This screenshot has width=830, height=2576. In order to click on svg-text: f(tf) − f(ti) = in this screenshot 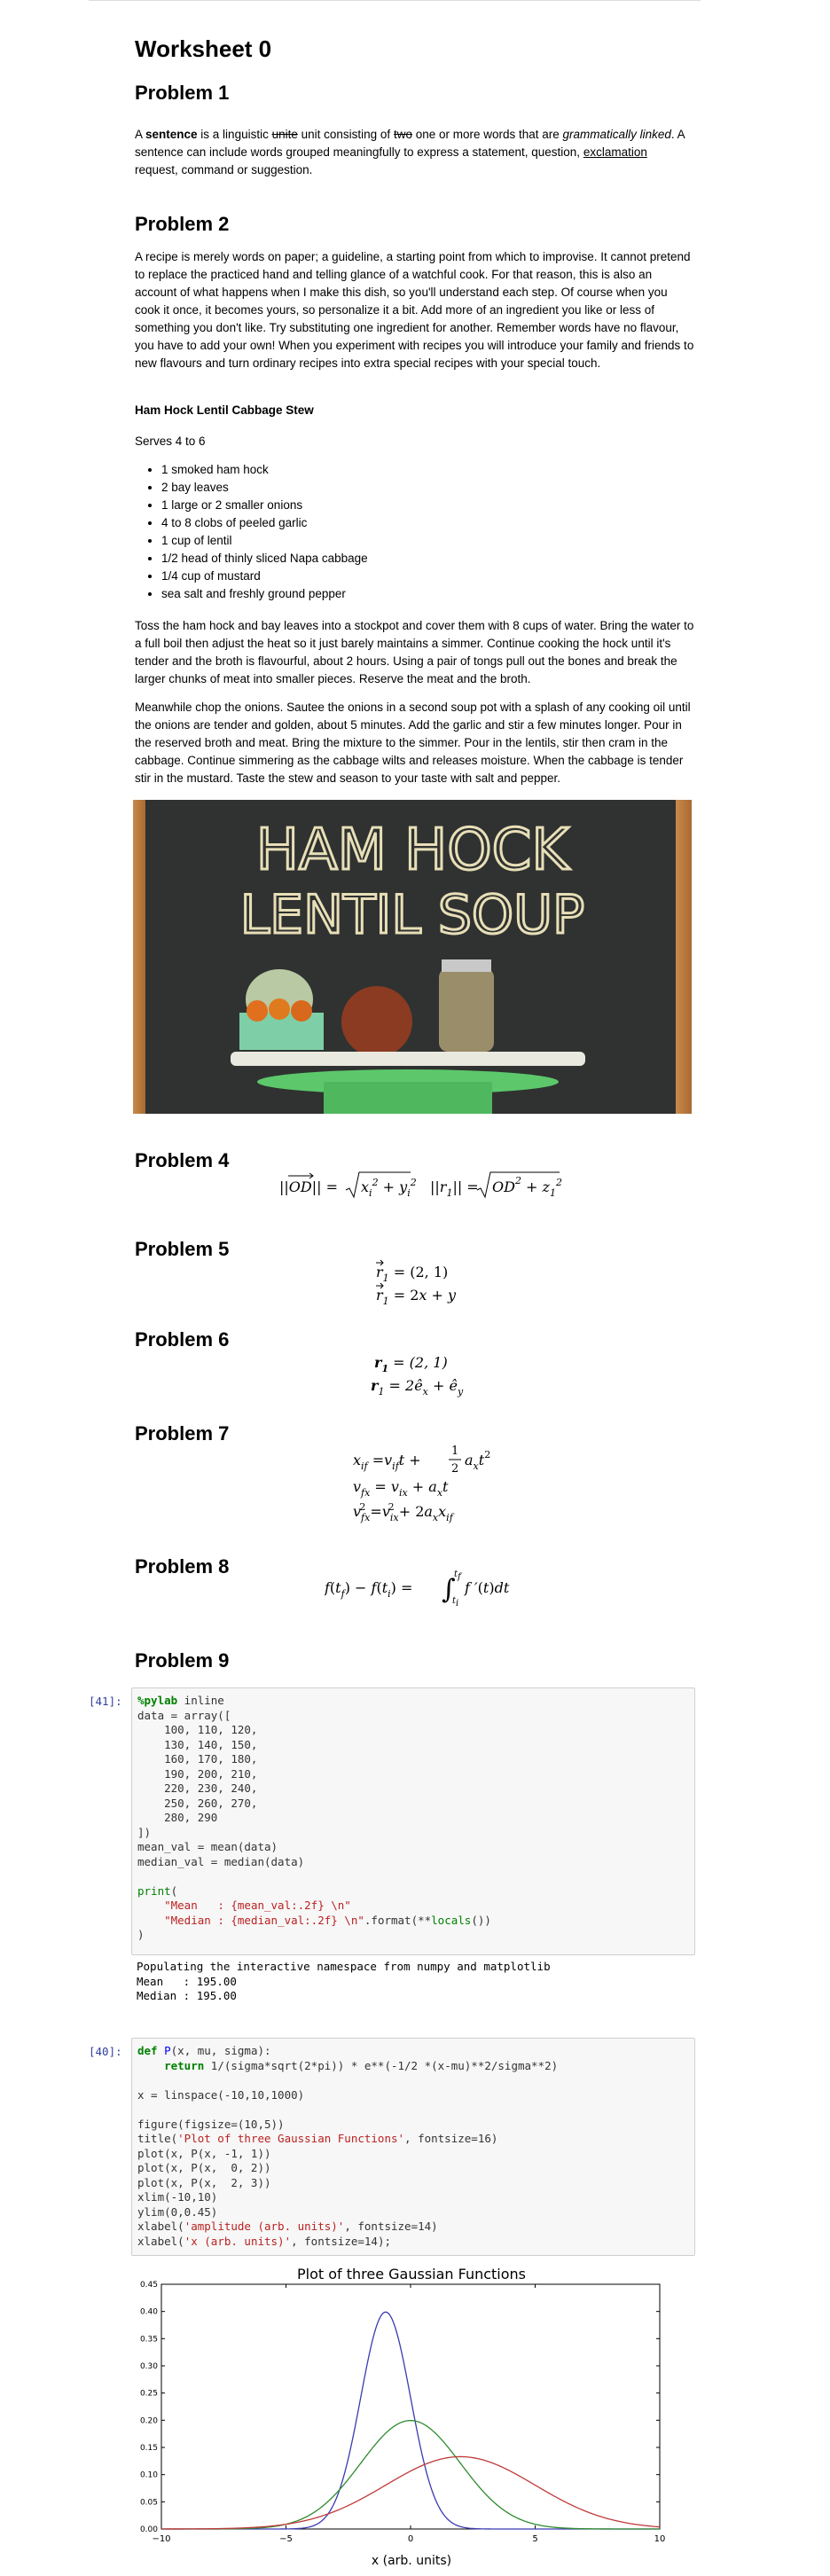, I will do `click(368, 1589)`.